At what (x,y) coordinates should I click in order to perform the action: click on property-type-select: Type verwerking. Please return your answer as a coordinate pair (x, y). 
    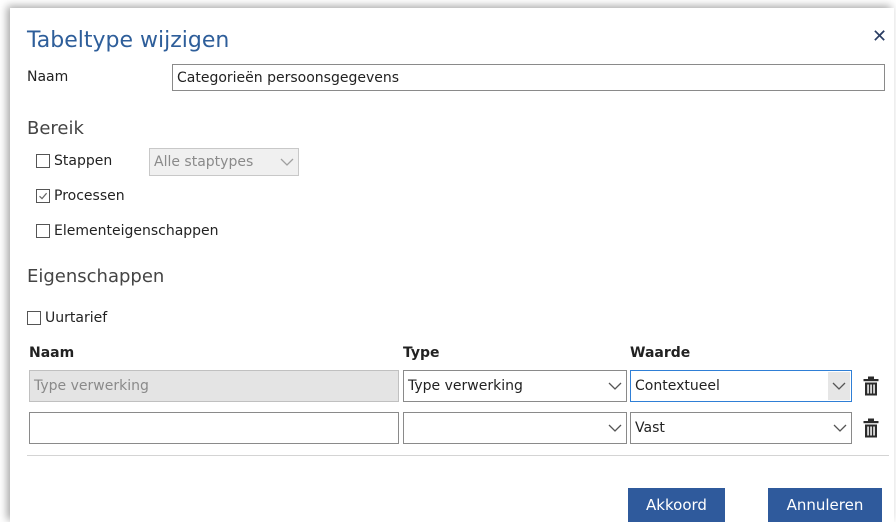
    Looking at the image, I should click on (515, 386).